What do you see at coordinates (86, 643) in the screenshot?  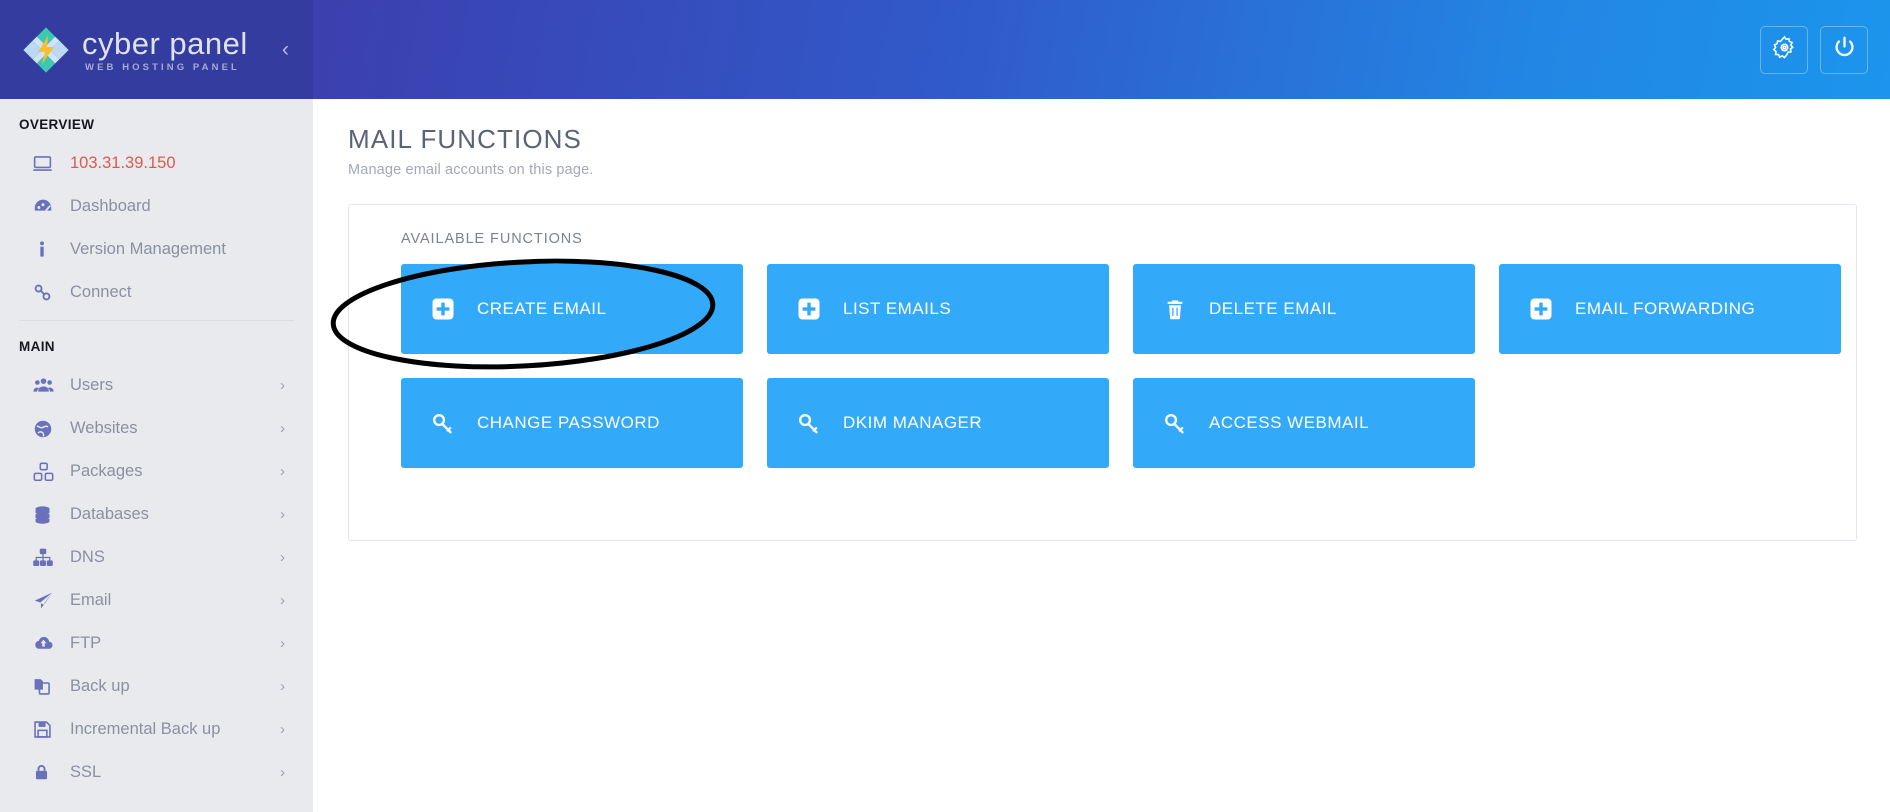 I see `sidebar-item-label: FTP` at bounding box center [86, 643].